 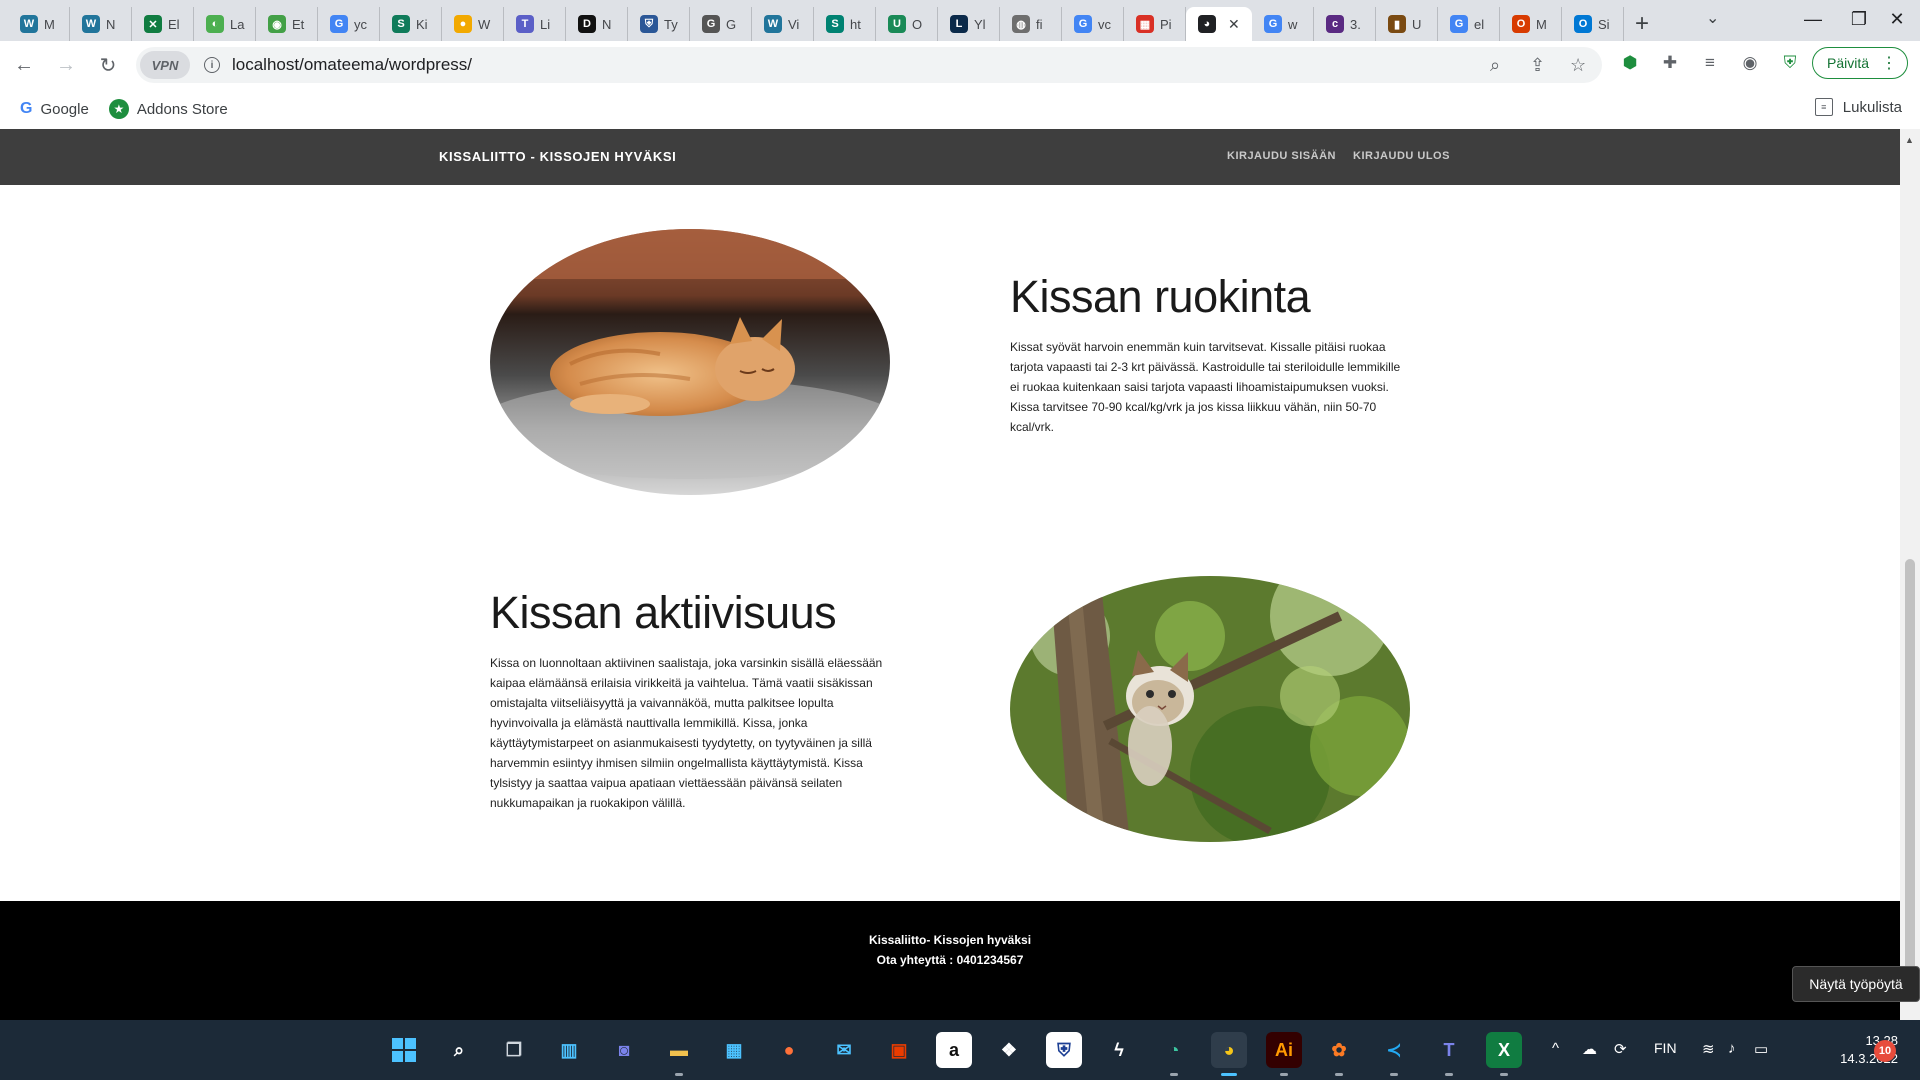 I want to click on bookmark-addons-store: ★ Addons Store, so click(x=168, y=109).